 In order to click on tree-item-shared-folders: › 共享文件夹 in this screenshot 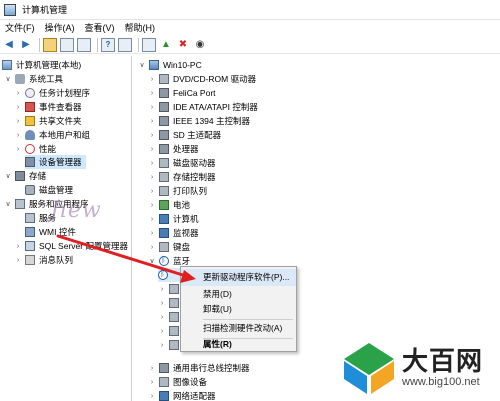, I will do `click(48, 121)`.